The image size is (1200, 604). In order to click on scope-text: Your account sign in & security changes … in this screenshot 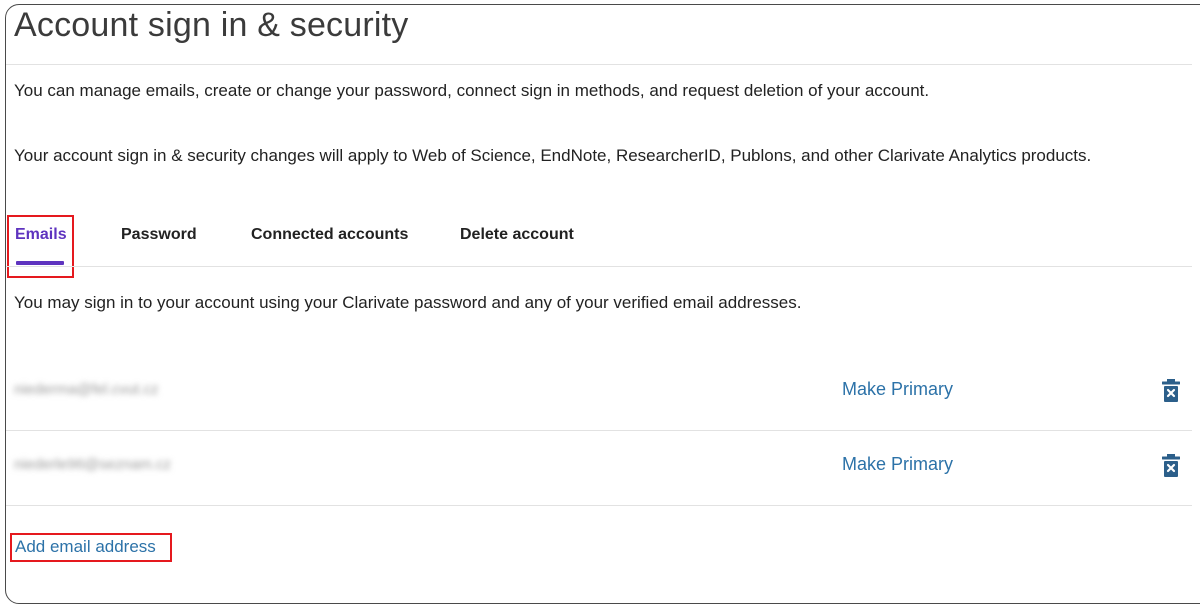, I will do `click(553, 155)`.